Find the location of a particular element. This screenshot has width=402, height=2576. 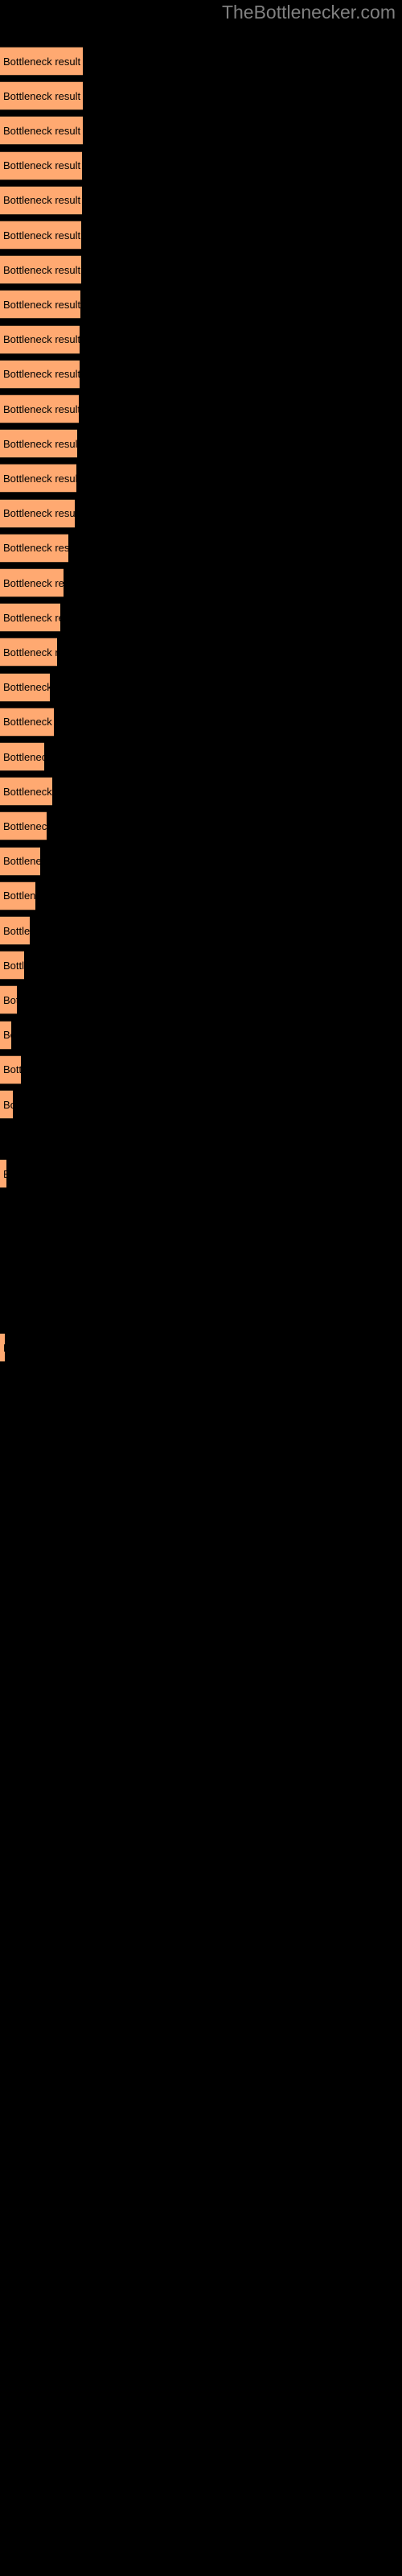

bar-label-24: Bottleneck result is located at coordinates (21, 861).